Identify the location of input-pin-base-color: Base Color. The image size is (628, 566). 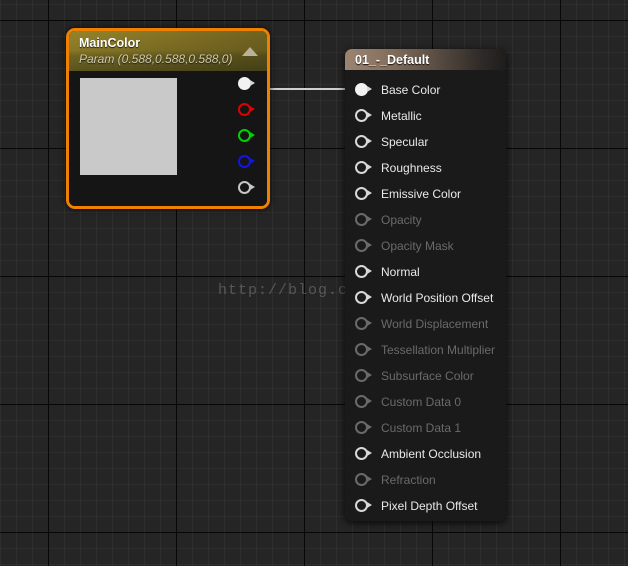
(425, 90).